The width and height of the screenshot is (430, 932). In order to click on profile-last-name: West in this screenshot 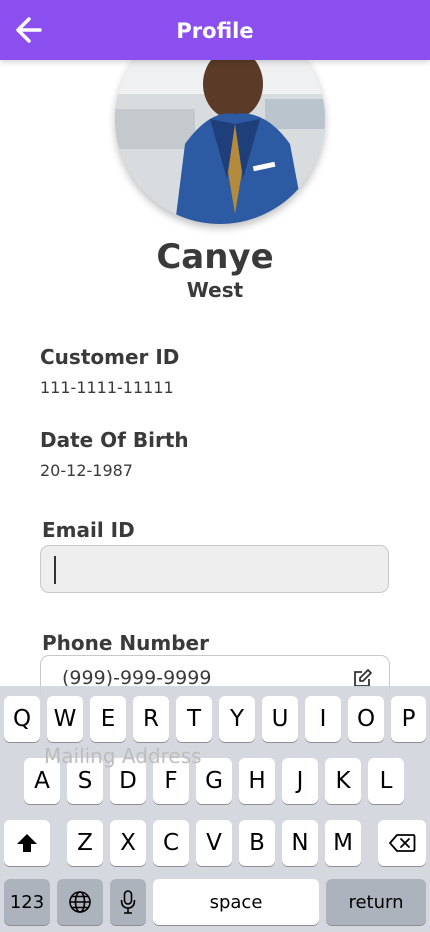, I will do `click(215, 290)`.